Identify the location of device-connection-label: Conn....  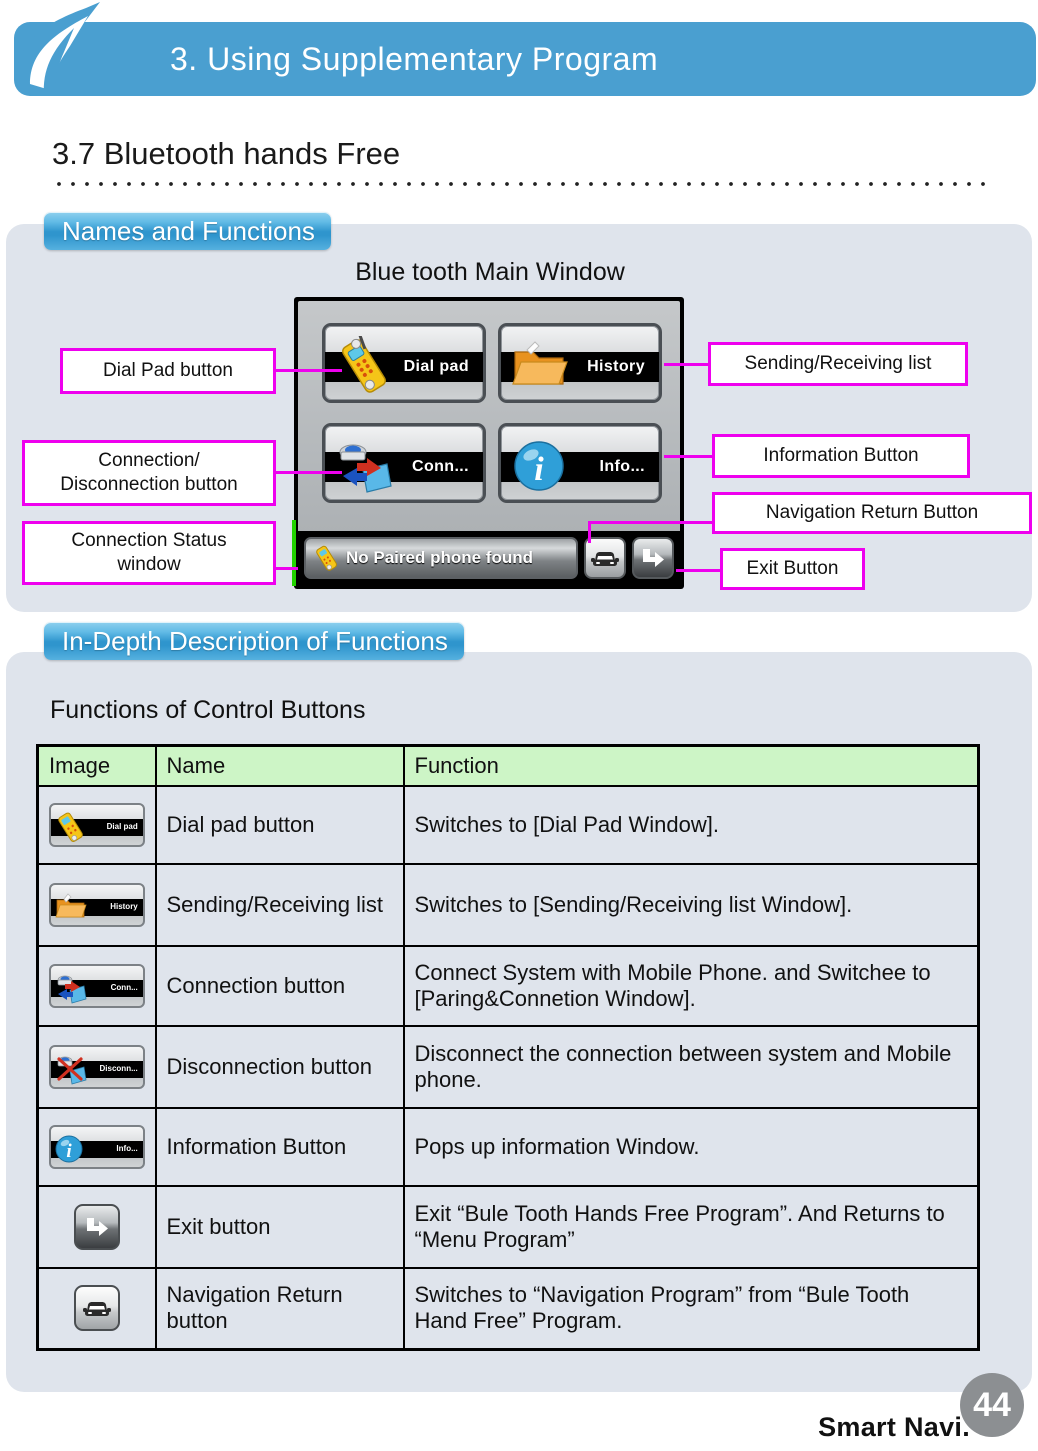
(440, 466).